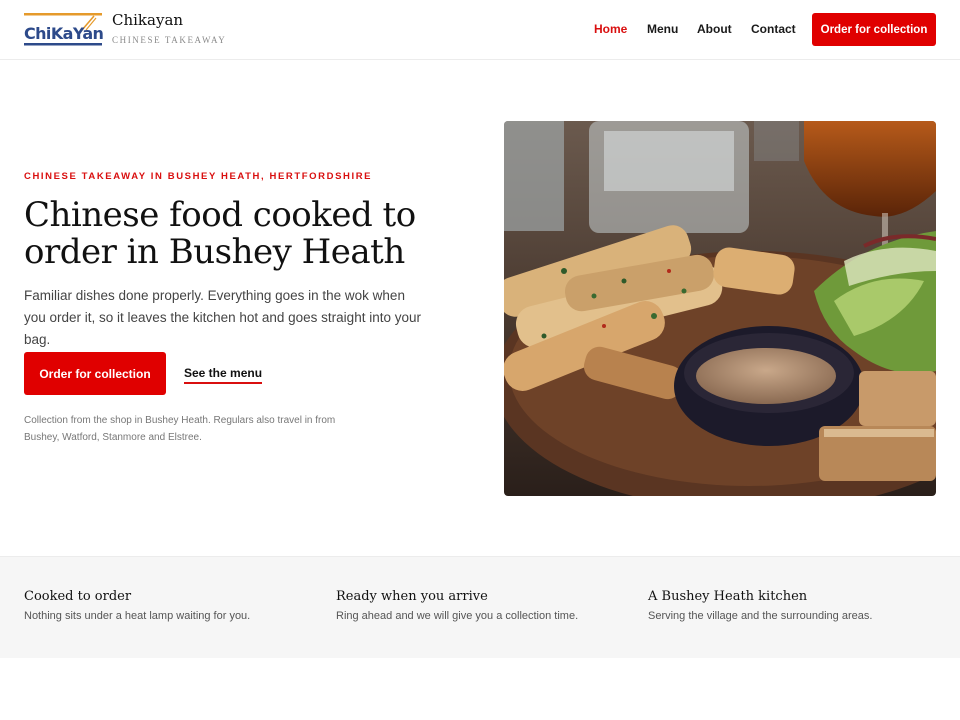  Describe the element at coordinates (95, 373) in the screenshot. I see `order-collection-button: Order for collection` at that location.